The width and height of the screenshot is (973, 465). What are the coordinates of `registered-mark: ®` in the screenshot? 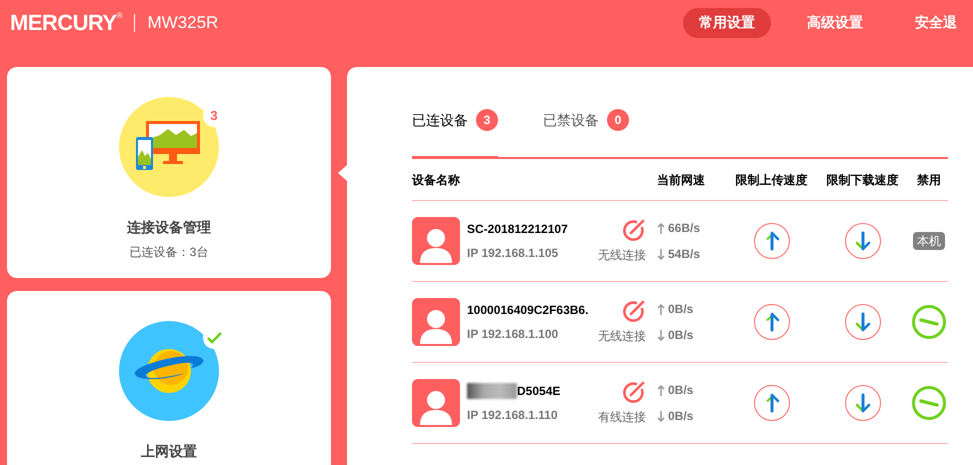 It's located at (119, 16).